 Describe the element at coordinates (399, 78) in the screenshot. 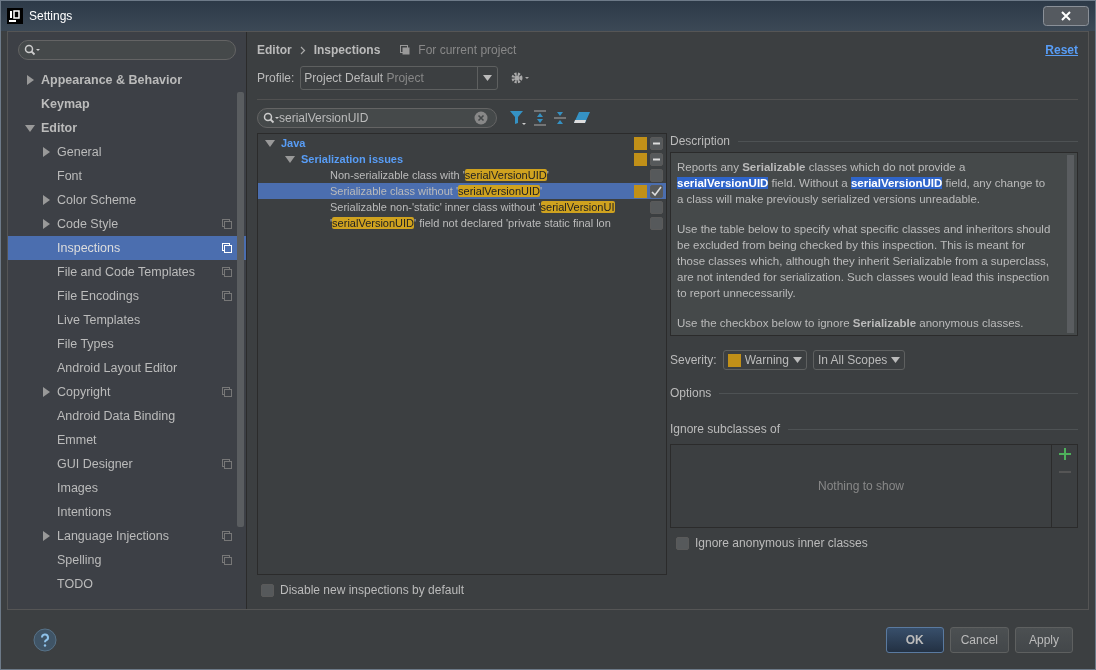

I see `profile-dropdown: Project Default Project` at that location.